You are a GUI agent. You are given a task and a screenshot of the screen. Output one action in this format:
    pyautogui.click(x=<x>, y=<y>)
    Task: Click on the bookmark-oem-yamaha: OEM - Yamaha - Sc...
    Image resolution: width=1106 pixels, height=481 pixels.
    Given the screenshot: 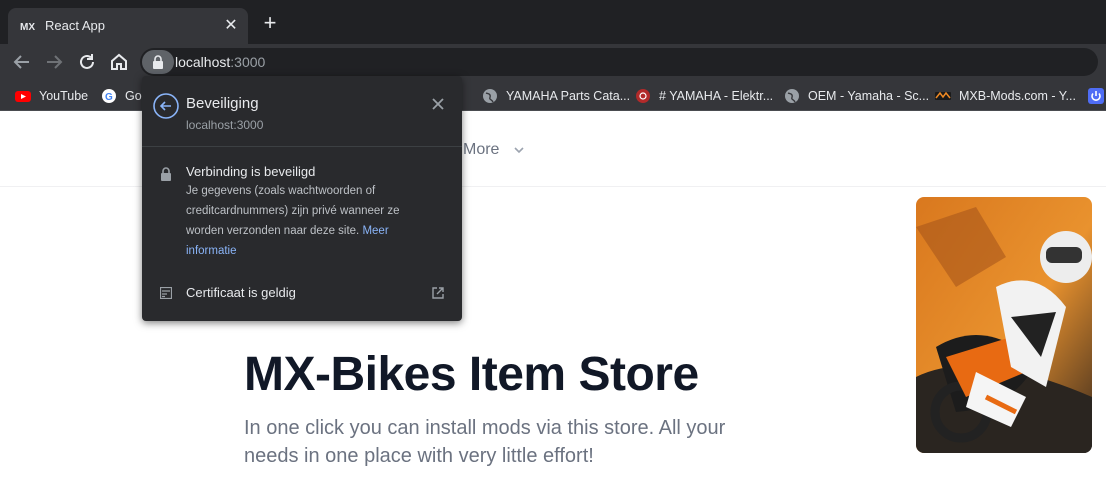 What is the action you would take?
    pyautogui.click(x=856, y=96)
    